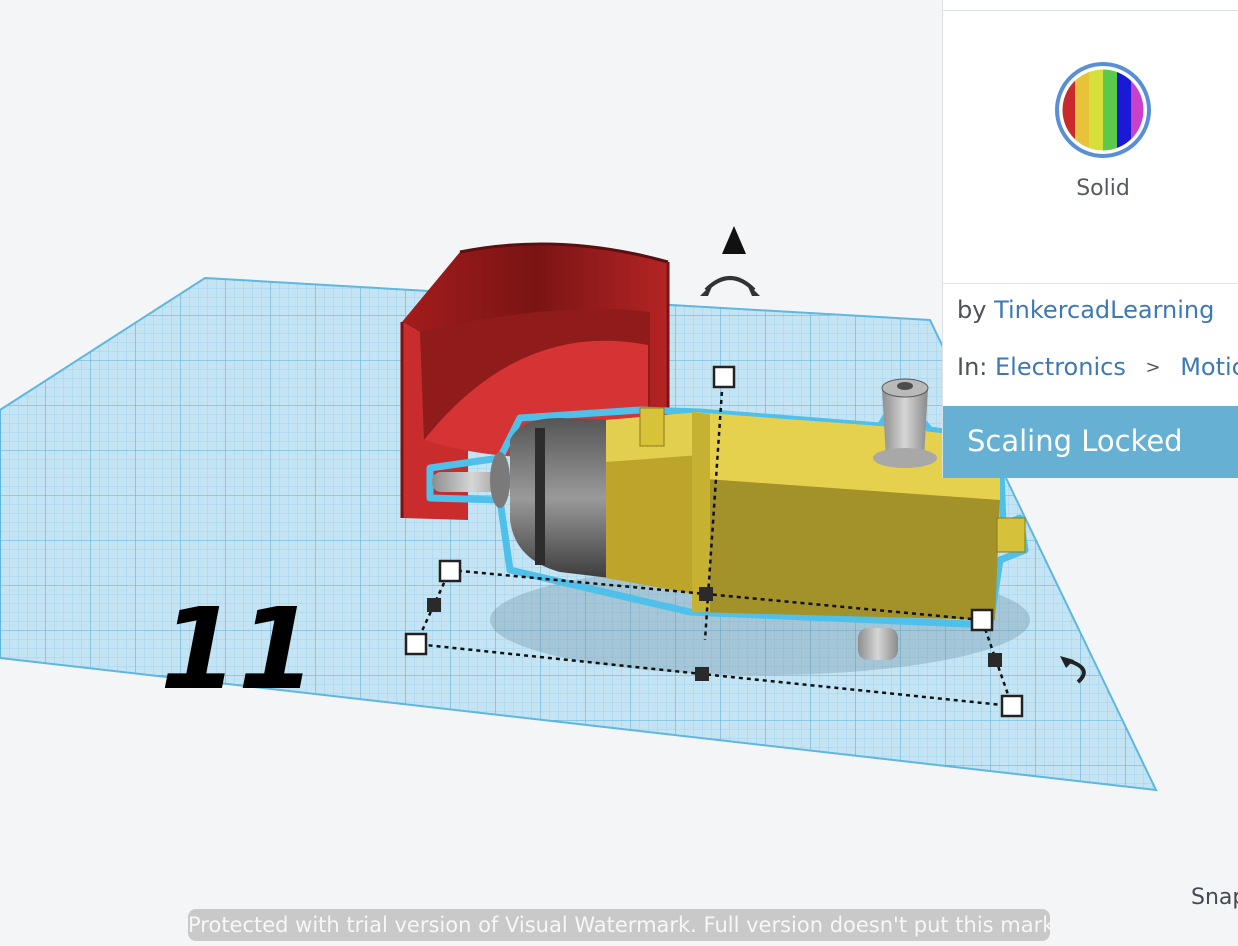  What do you see at coordinates (730, 286) in the screenshot?
I see `rotate-arrow-icon` at bounding box center [730, 286].